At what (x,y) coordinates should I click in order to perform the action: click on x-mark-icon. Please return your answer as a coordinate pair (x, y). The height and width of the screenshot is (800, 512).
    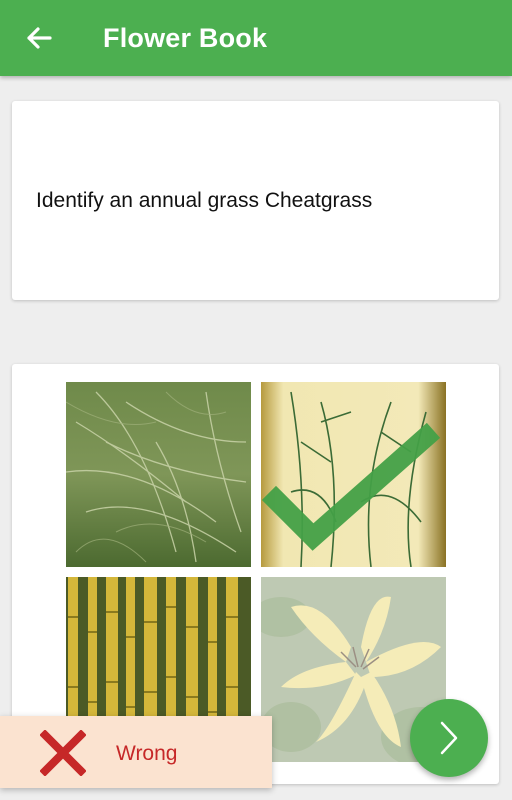
    Looking at the image, I should click on (63, 753).